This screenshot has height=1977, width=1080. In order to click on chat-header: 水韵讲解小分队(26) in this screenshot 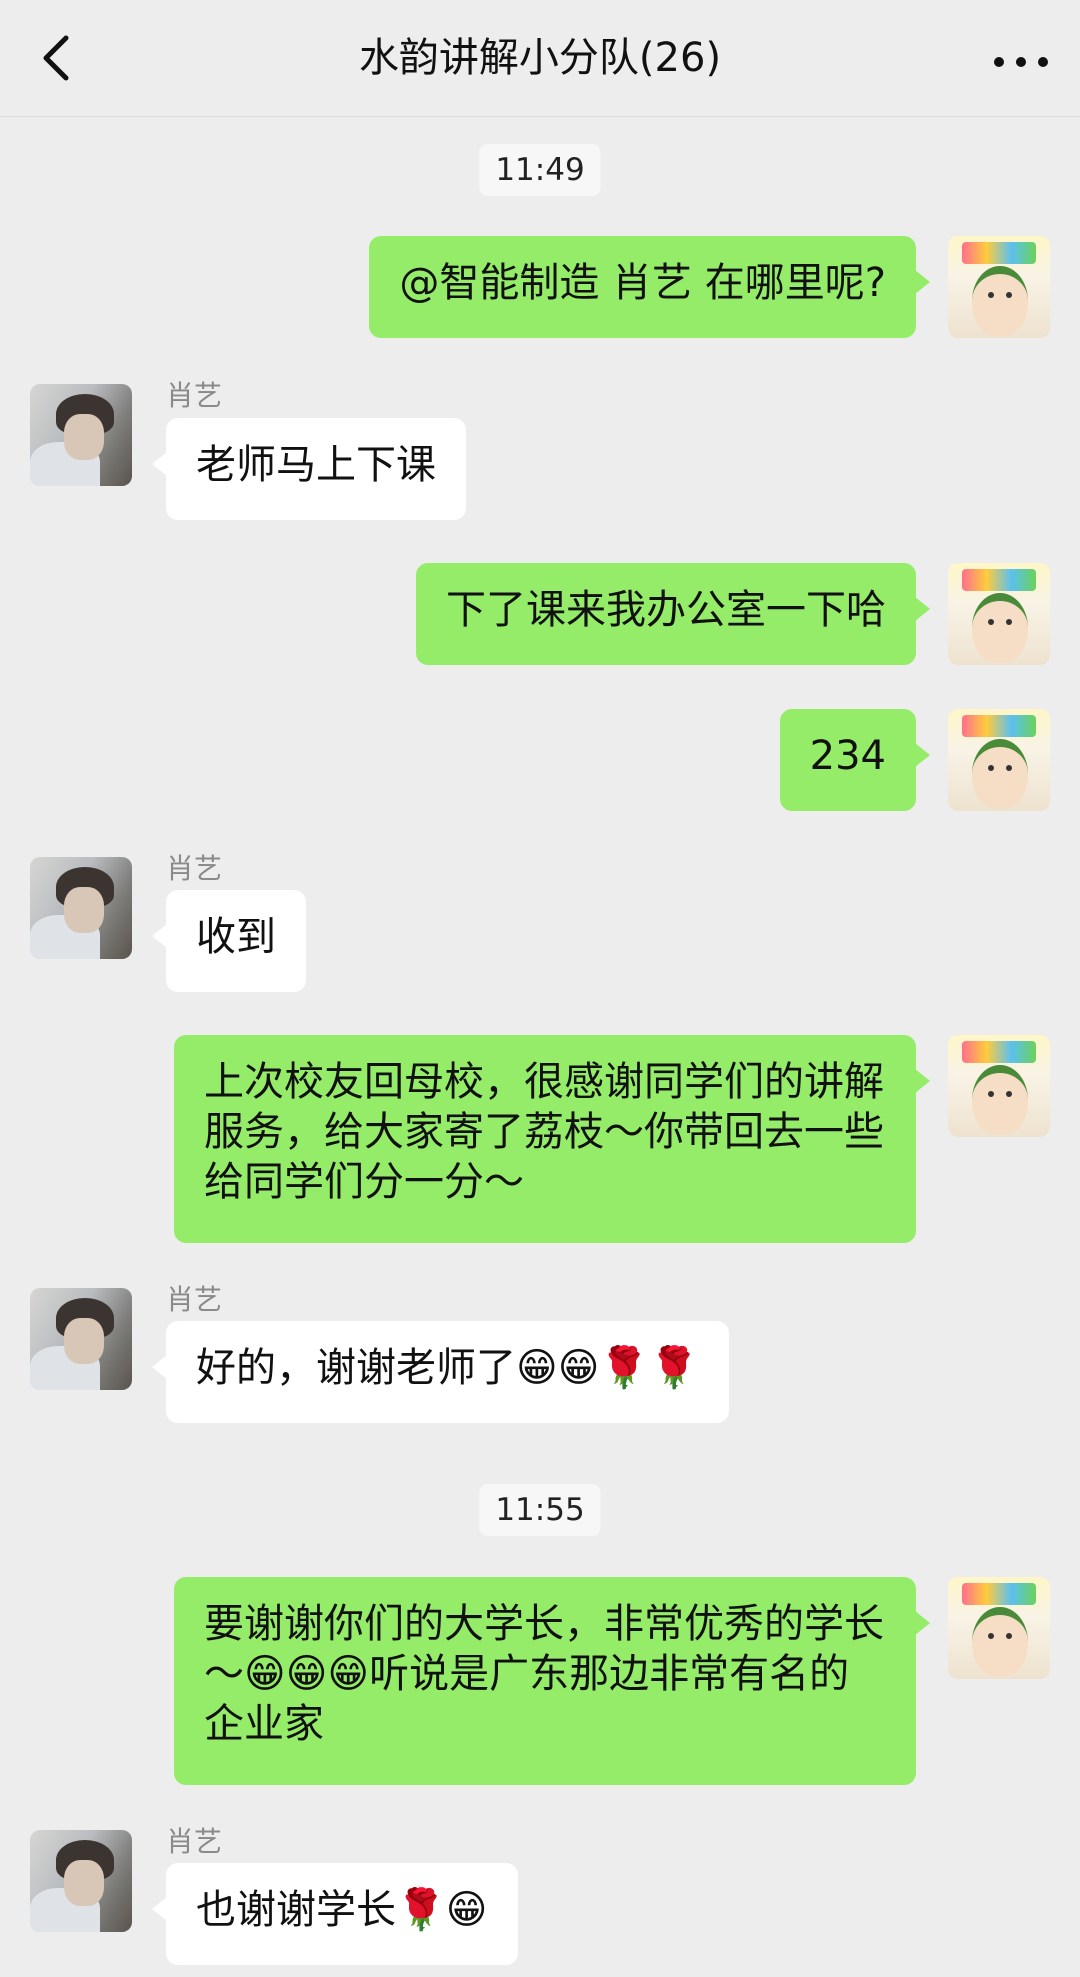, I will do `click(540, 58)`.